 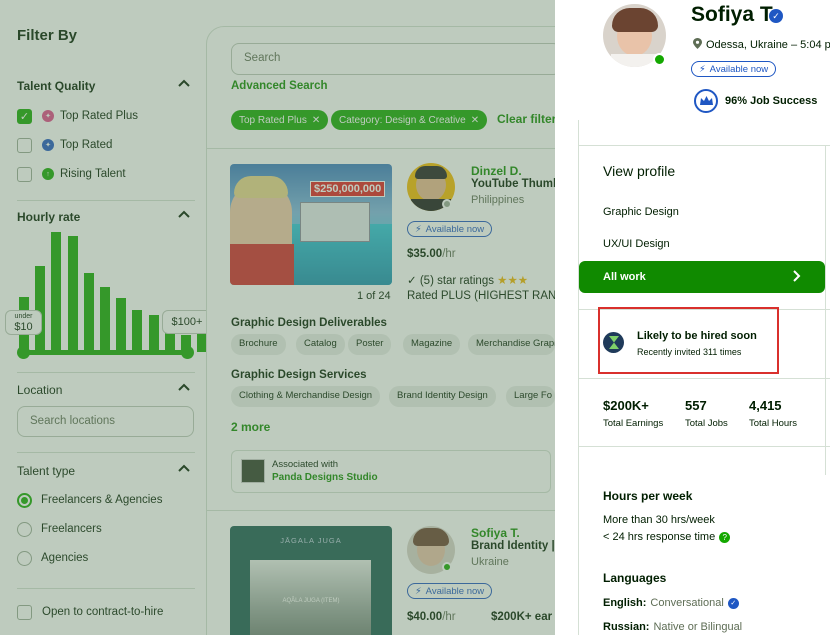 What do you see at coordinates (773, 423) in the screenshot?
I see `stat-total-hours-label: Total Hours` at bounding box center [773, 423].